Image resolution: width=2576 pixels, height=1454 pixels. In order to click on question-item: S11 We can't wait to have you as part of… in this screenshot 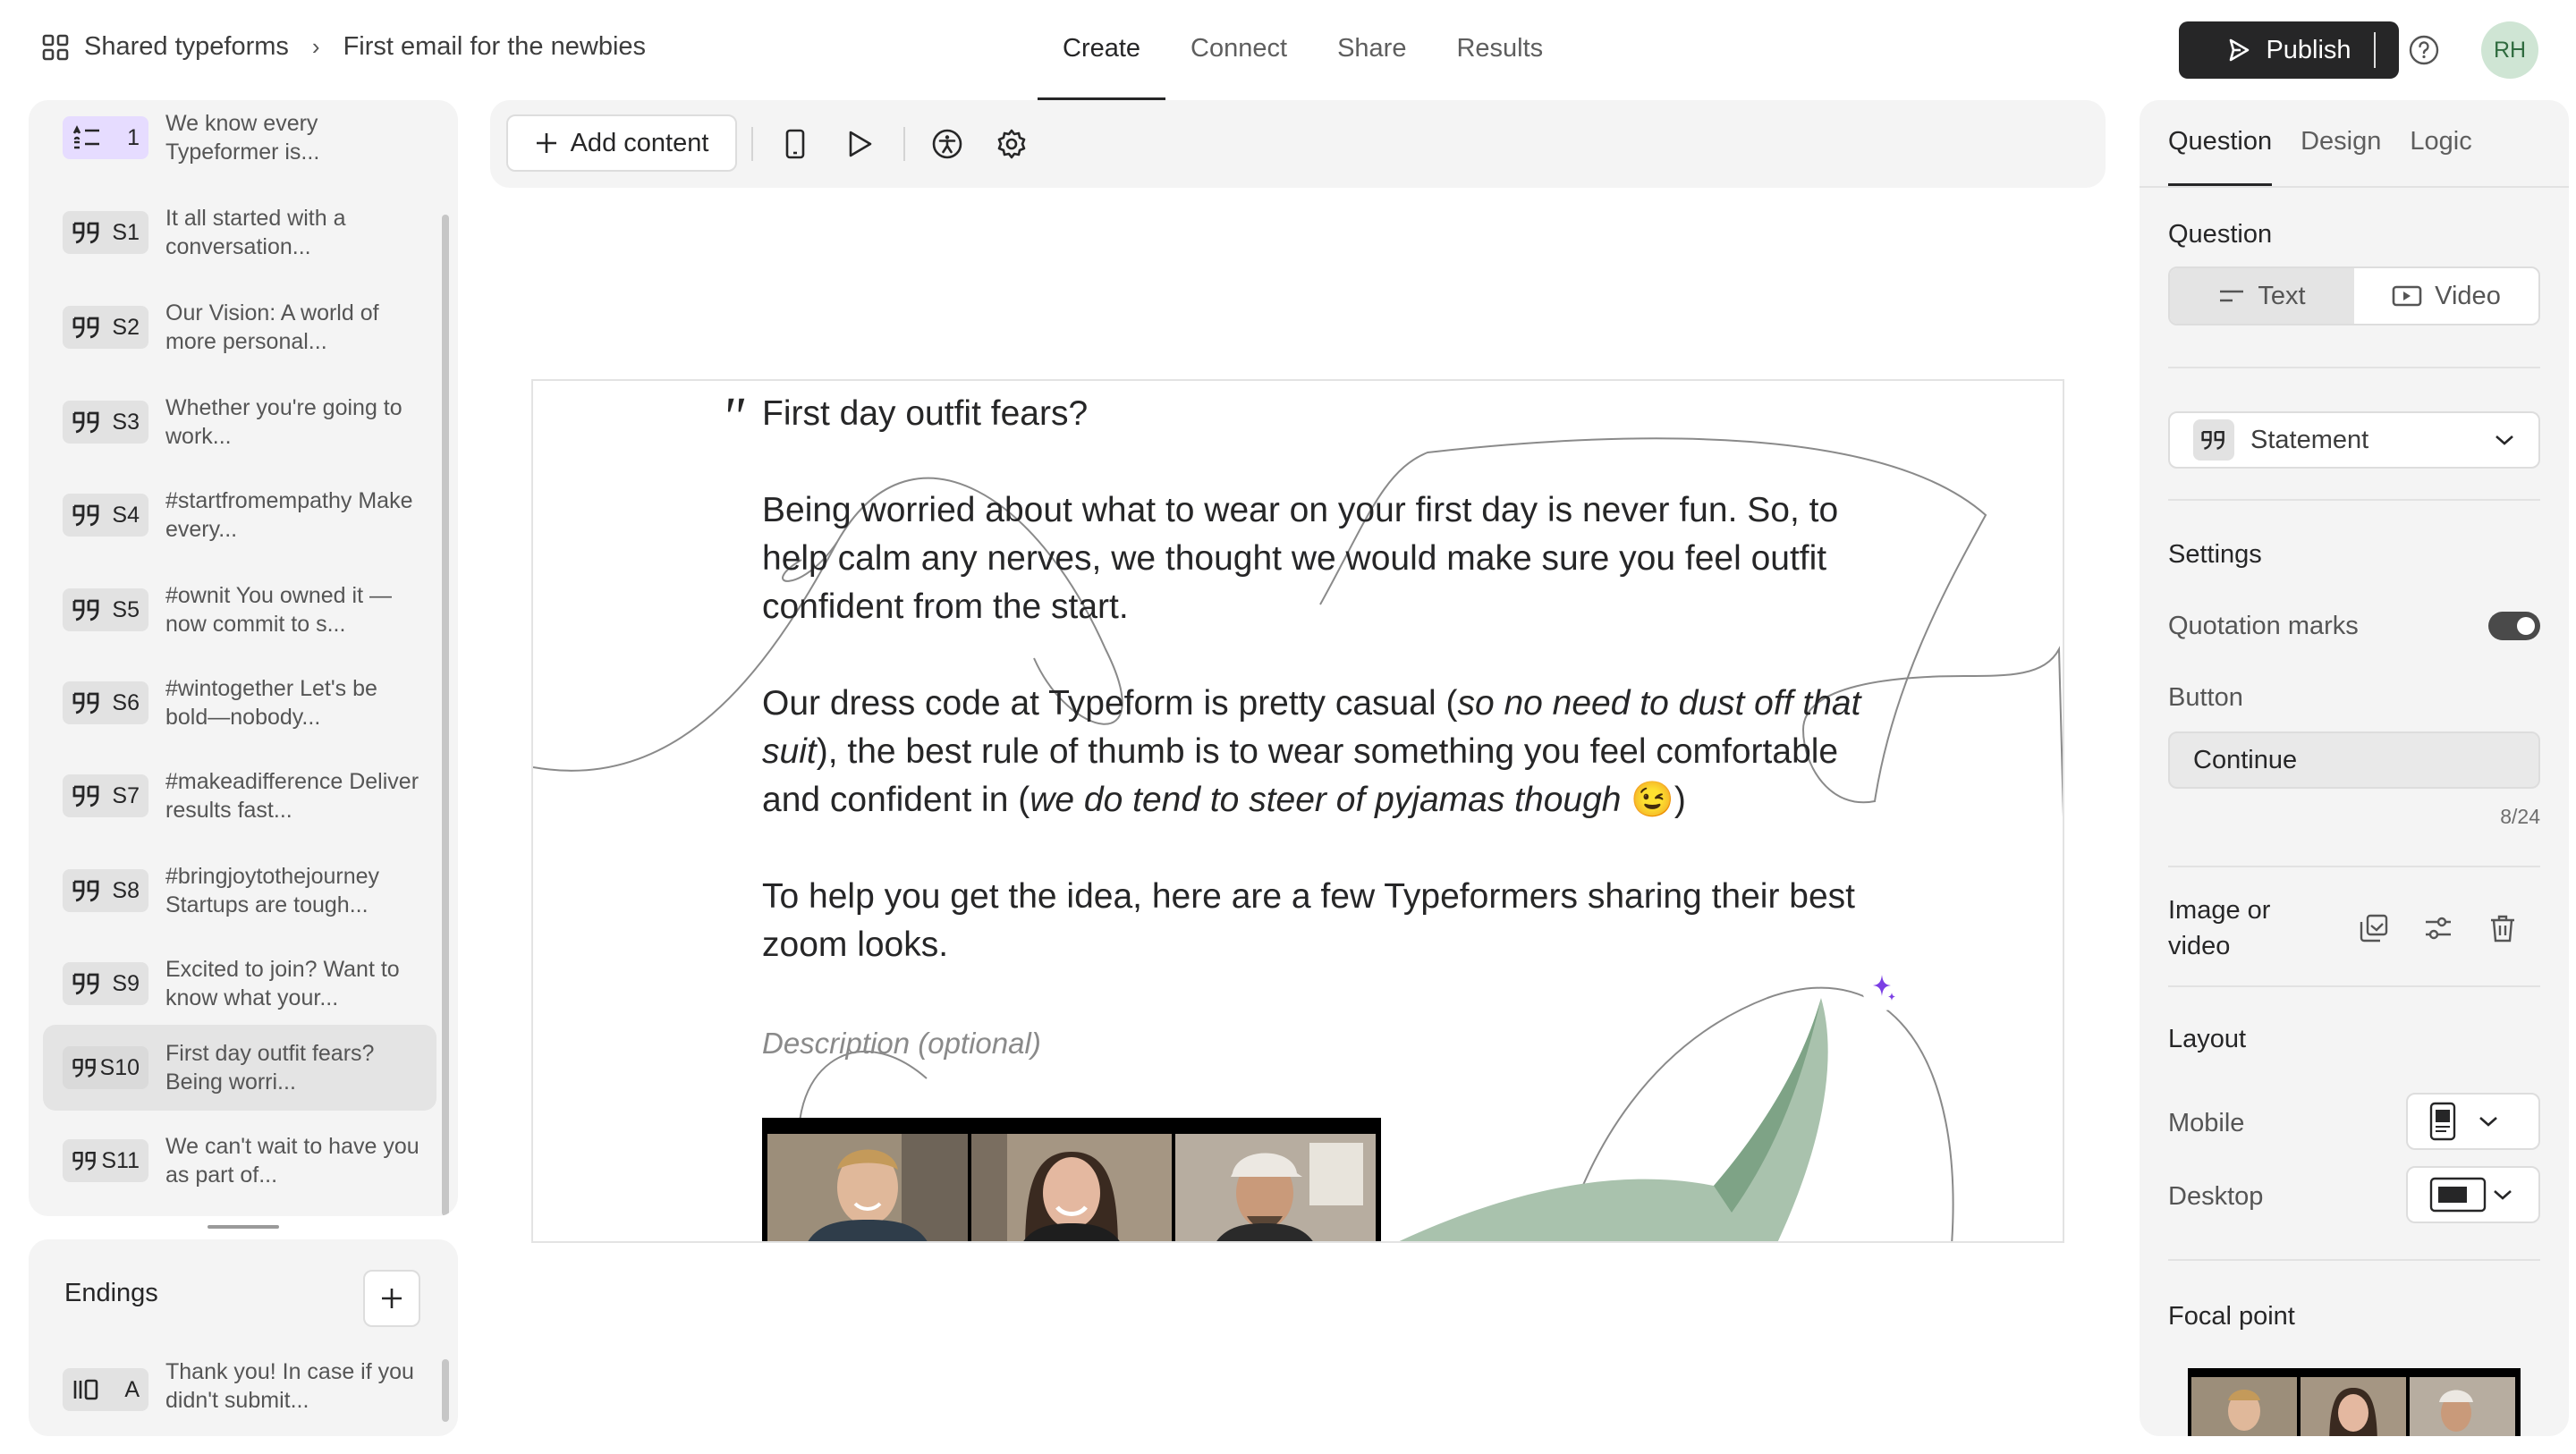, I will do `click(239, 1161)`.